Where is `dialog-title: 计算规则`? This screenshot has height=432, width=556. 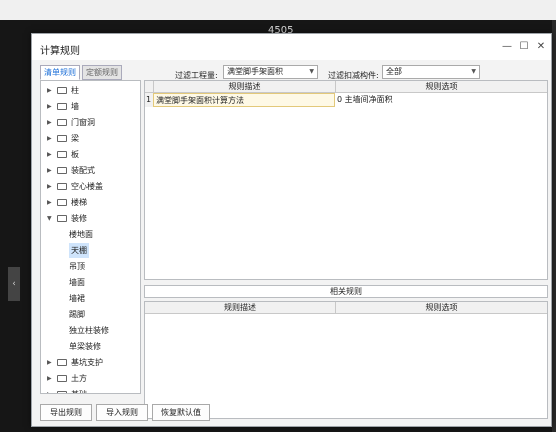 dialog-title: 计算规则 is located at coordinates (60, 51).